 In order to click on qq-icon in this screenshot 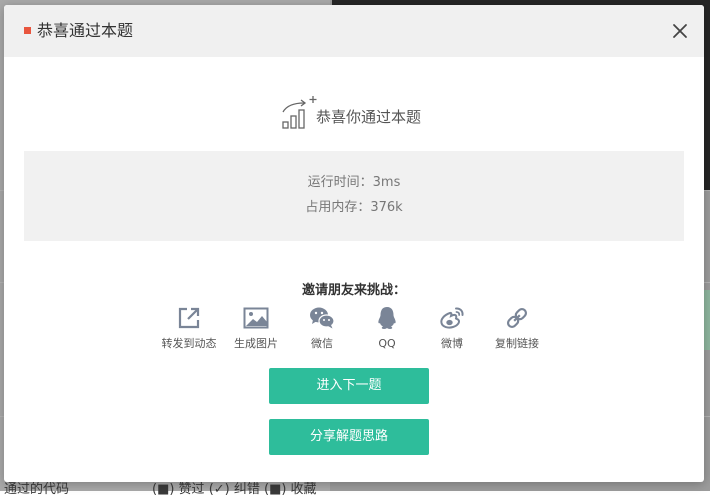, I will do `click(387, 318)`.